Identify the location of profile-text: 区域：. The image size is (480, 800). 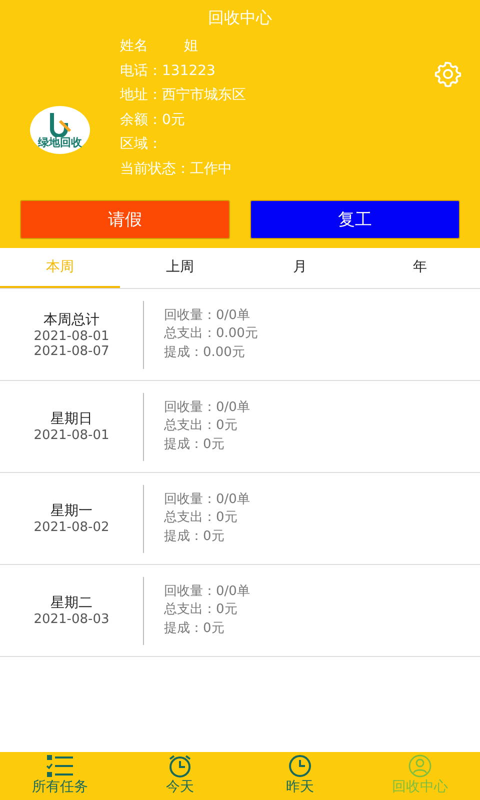
(141, 144).